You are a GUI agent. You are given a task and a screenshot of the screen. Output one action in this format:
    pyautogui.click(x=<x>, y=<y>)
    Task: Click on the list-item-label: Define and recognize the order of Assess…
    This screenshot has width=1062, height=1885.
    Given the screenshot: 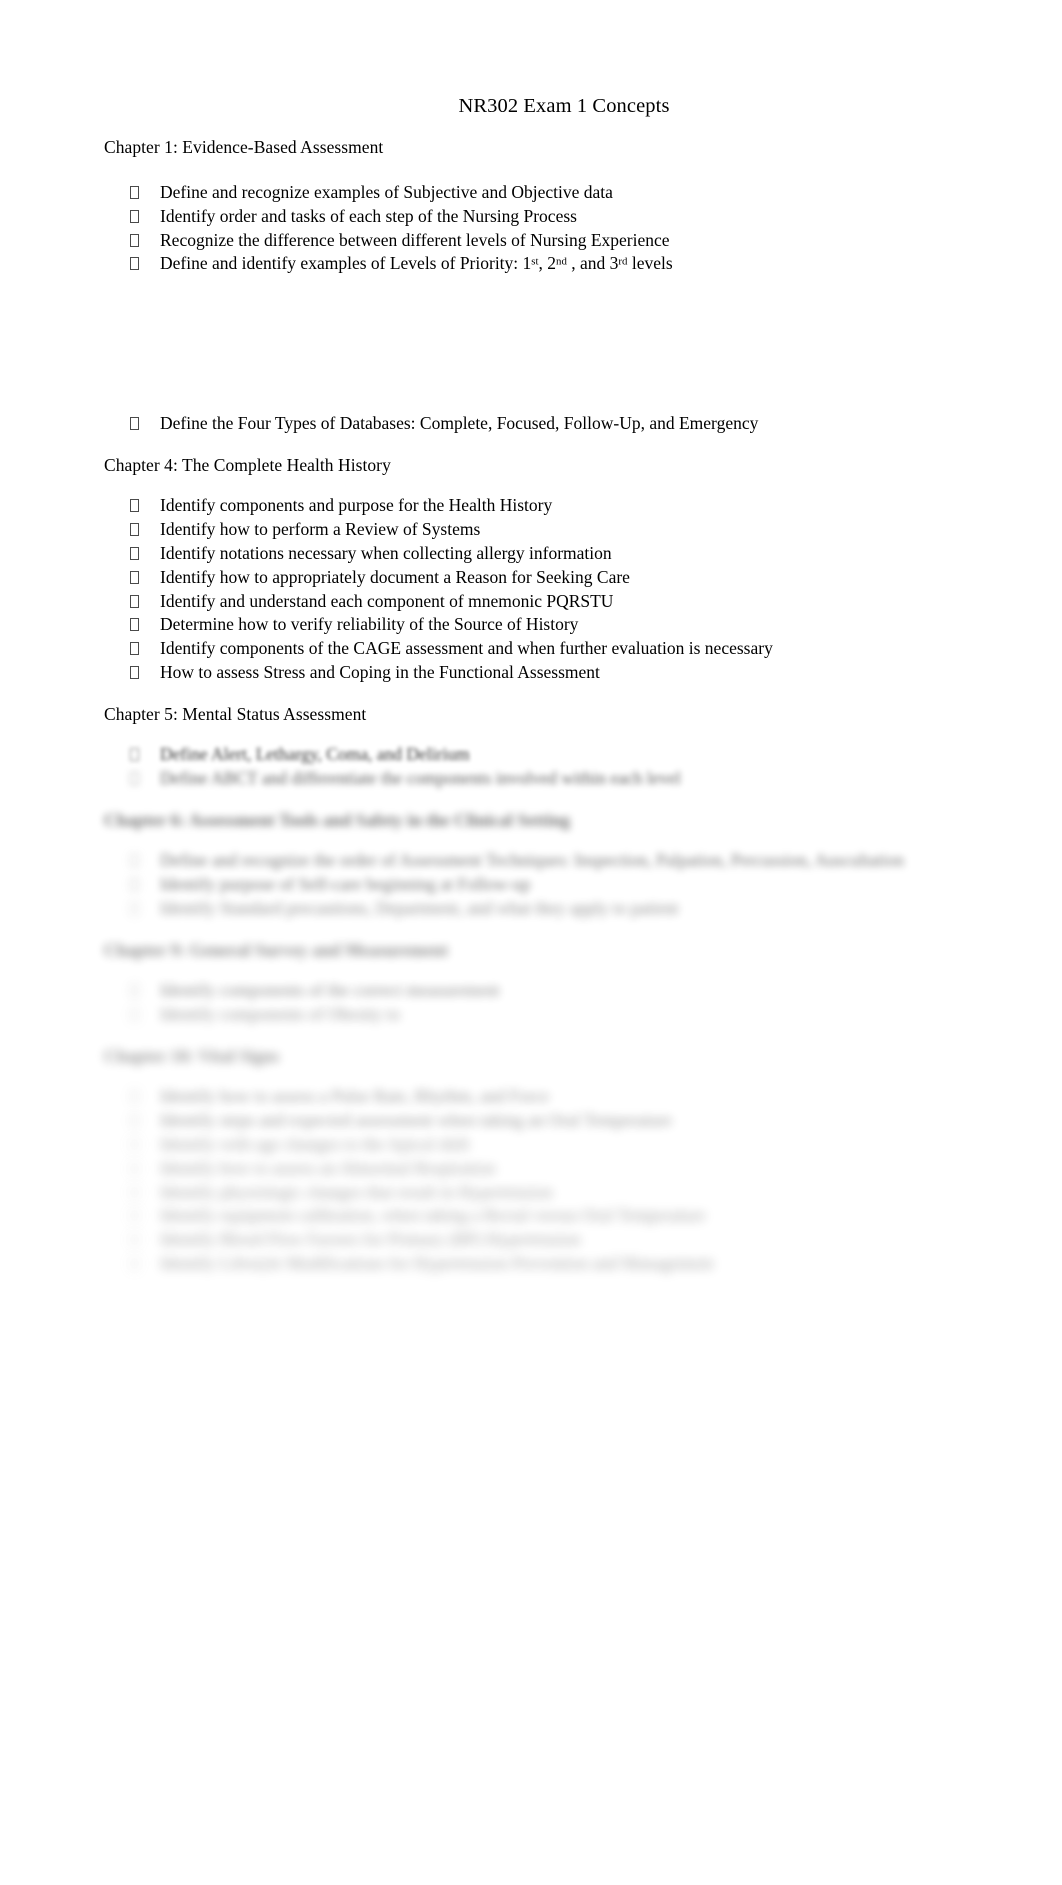 What is the action you would take?
    pyautogui.click(x=532, y=860)
    